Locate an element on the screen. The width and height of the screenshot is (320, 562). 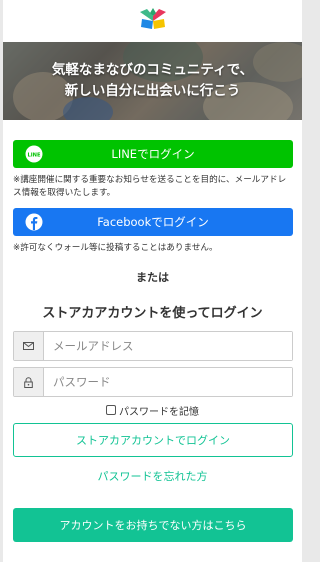
email-field is located at coordinates (153, 346).